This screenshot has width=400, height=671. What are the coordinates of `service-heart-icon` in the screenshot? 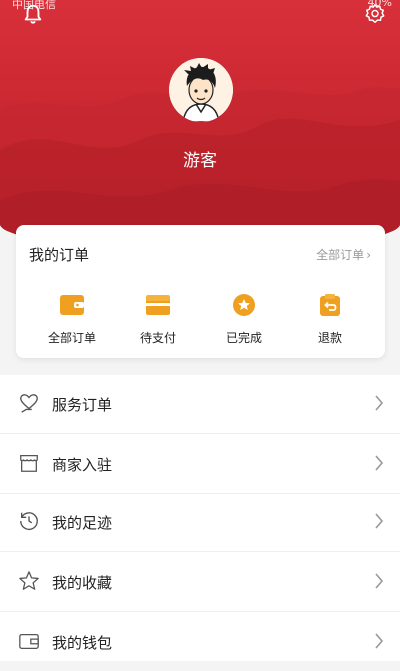 It's located at (29, 403).